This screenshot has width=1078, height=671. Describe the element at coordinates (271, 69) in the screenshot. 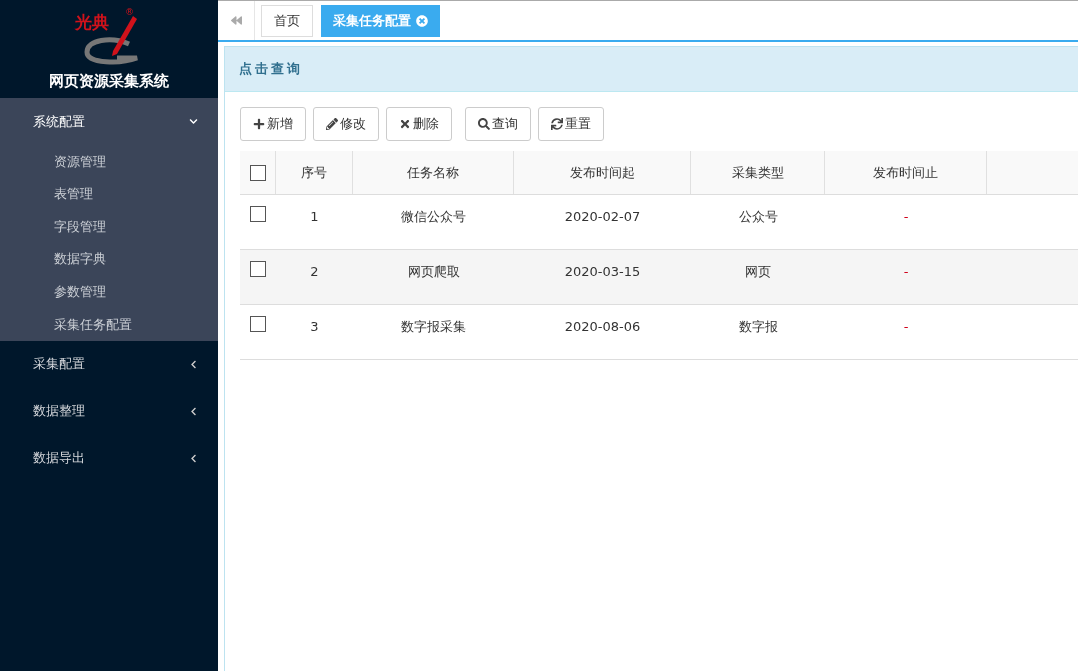

I see `panel-title: 点击查询` at that location.